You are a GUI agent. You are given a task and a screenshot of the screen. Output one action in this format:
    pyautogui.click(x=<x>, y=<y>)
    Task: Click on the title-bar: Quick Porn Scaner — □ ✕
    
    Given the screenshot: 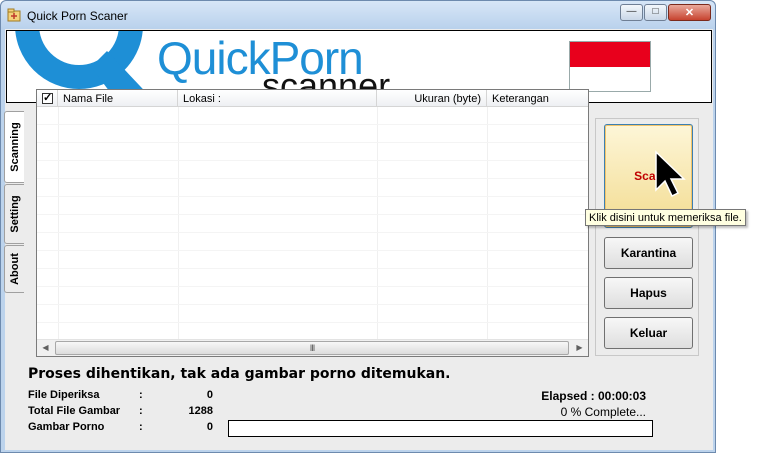 What is the action you would take?
    pyautogui.click(x=358, y=15)
    